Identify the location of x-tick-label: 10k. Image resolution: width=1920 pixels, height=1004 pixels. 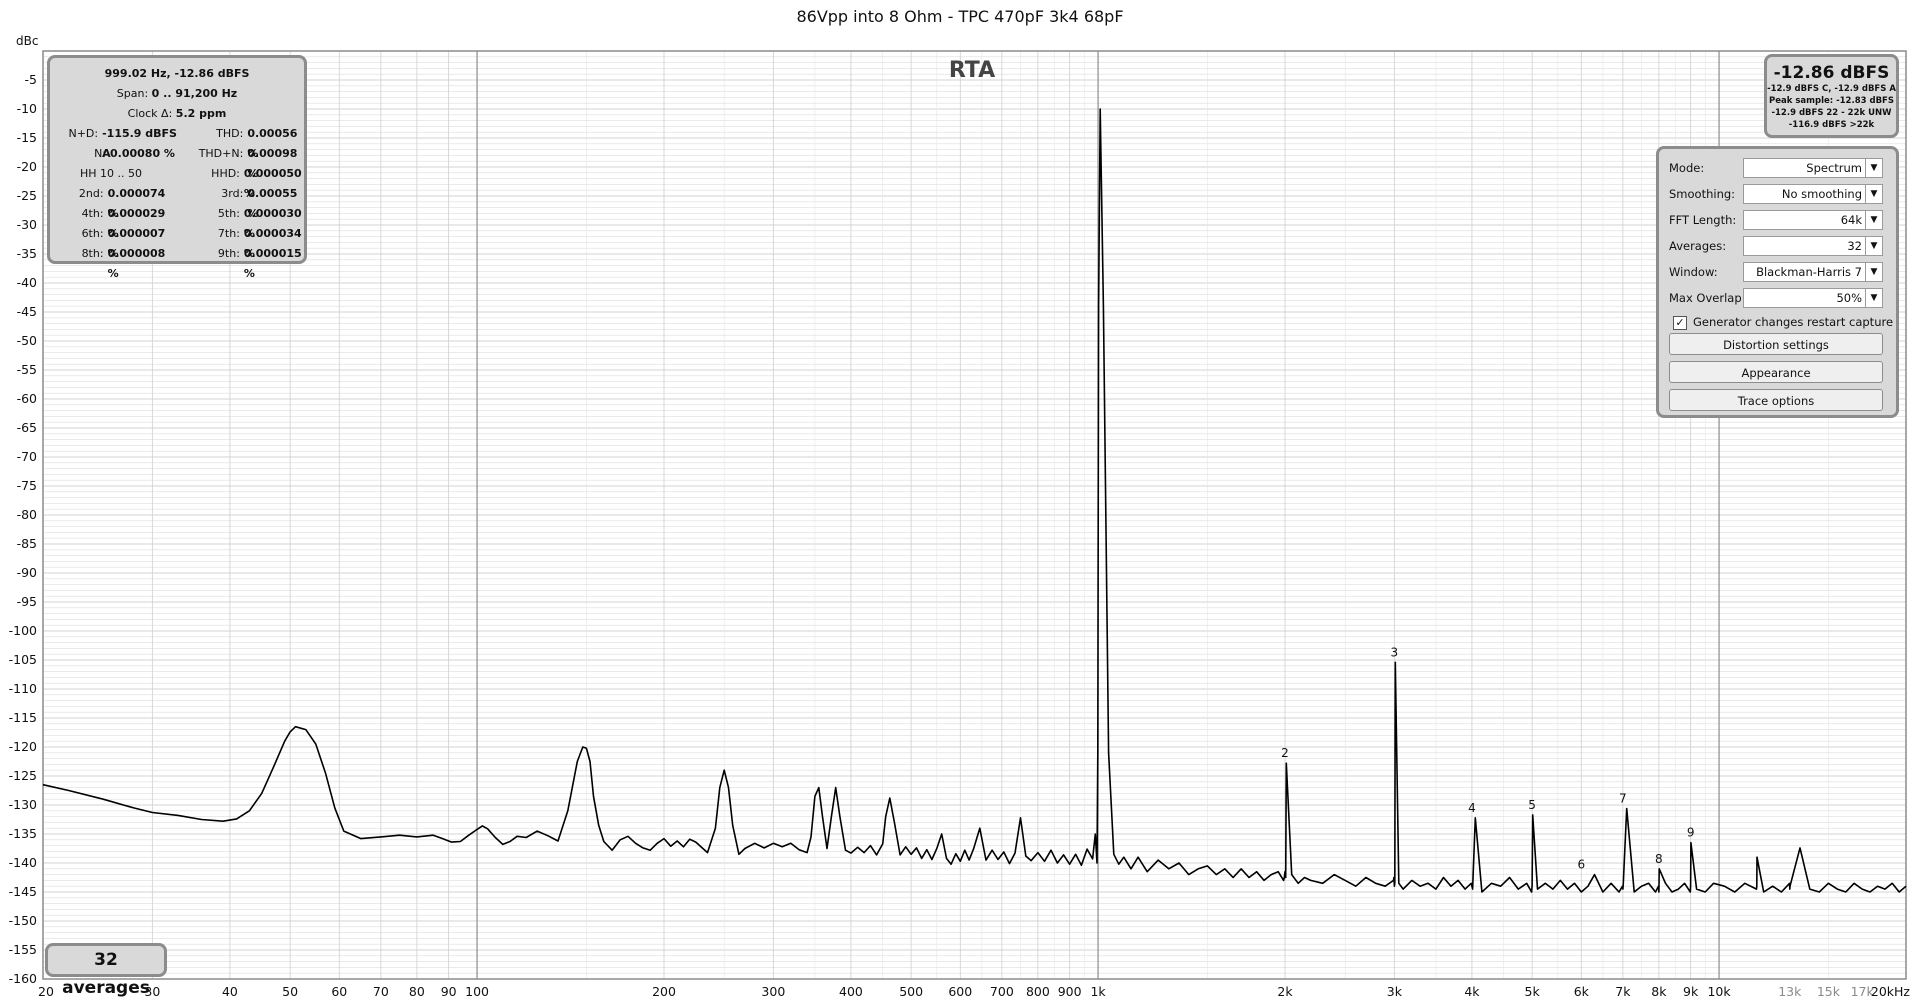
(1719, 991).